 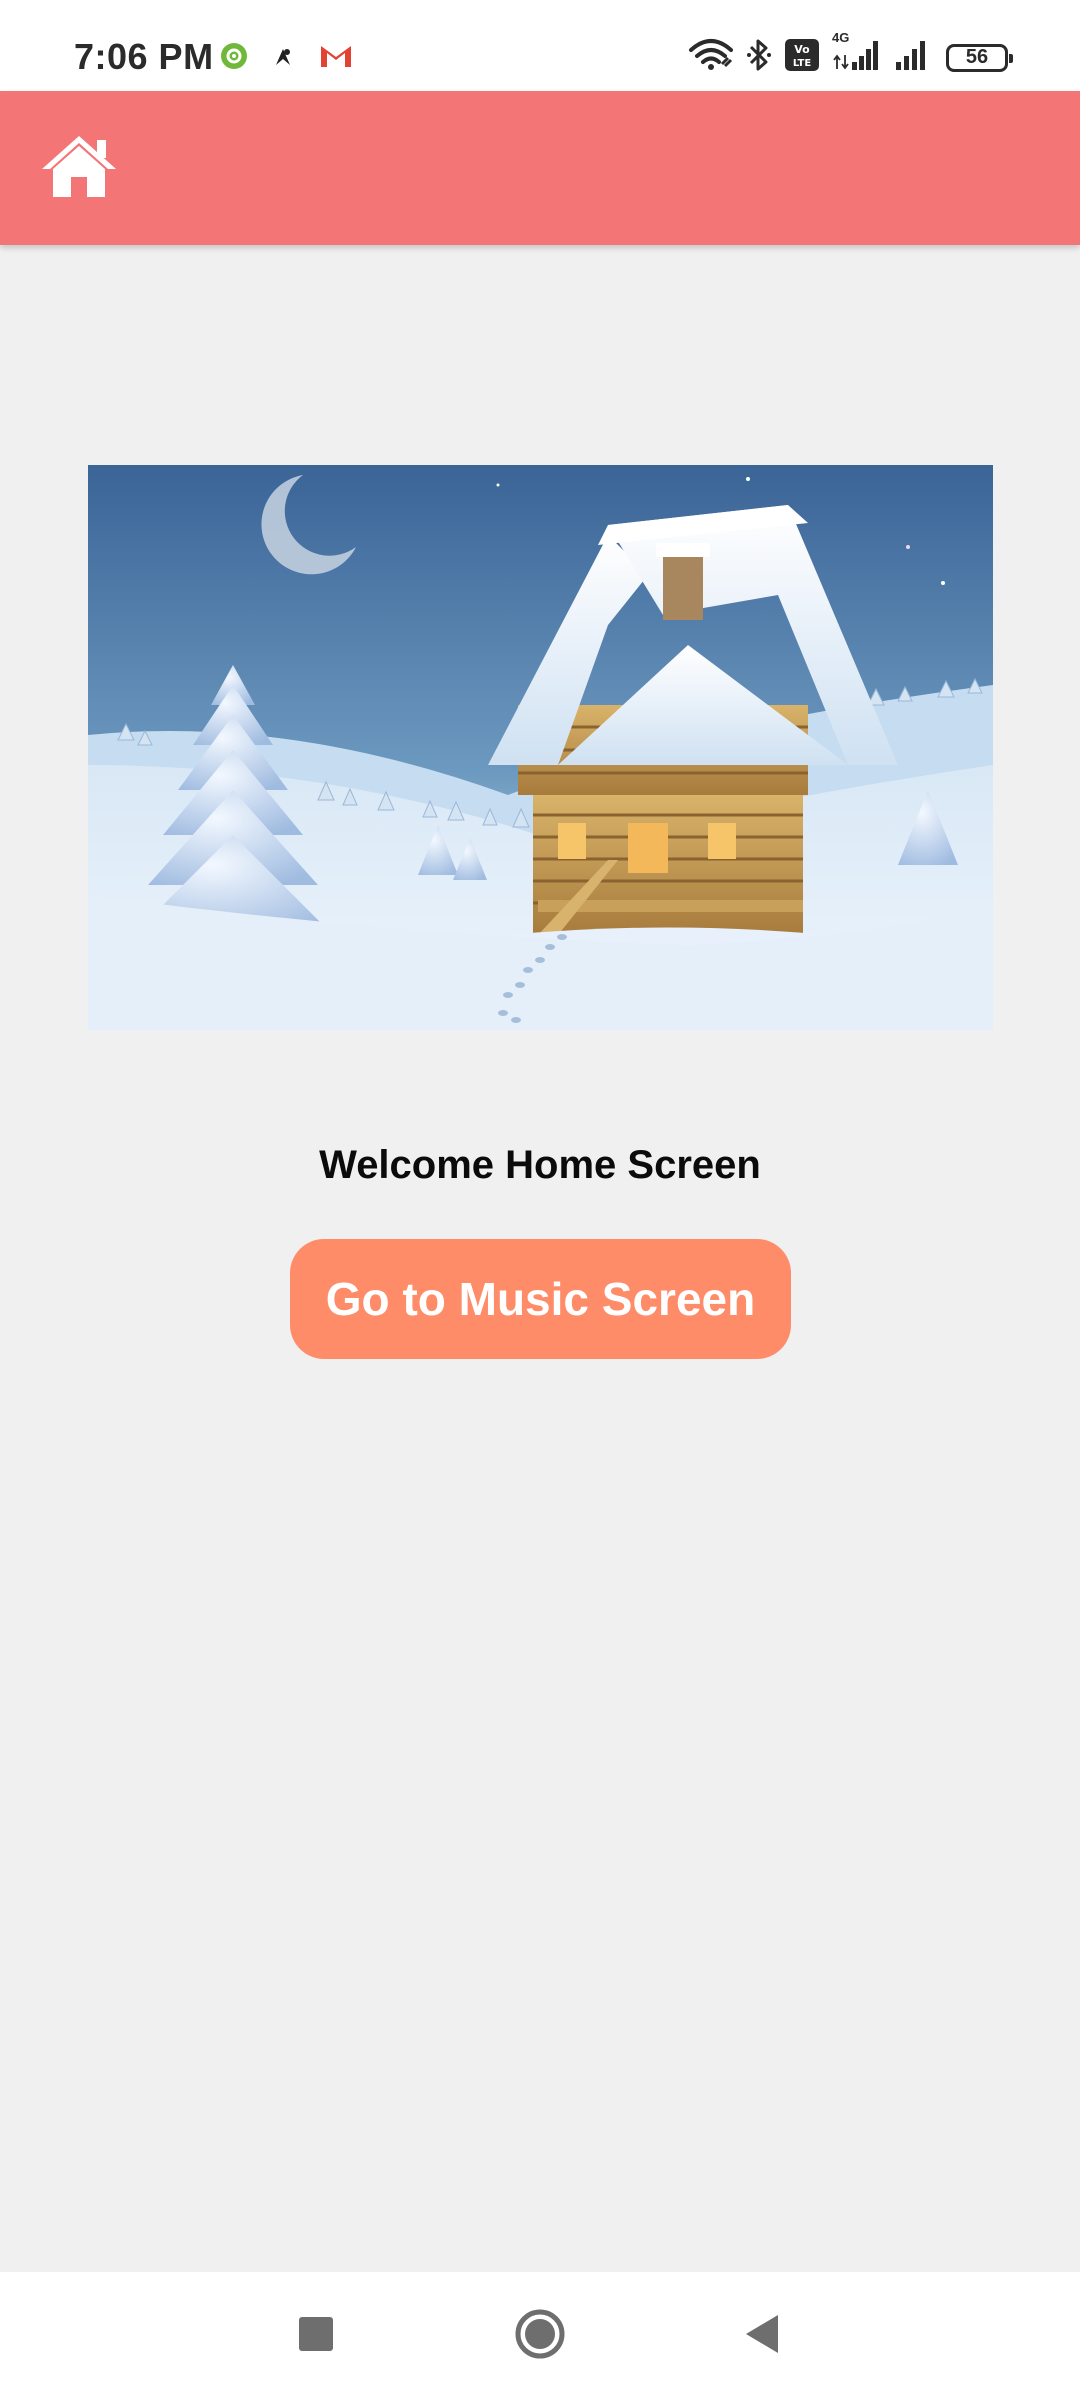 I want to click on home-circle-icon, so click(x=540, y=2336).